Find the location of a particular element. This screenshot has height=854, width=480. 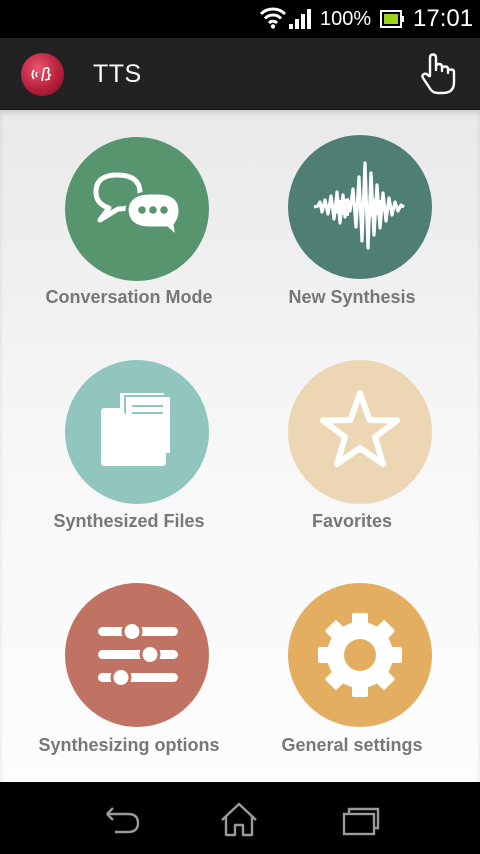

tile-label: Favorites is located at coordinates (352, 521).